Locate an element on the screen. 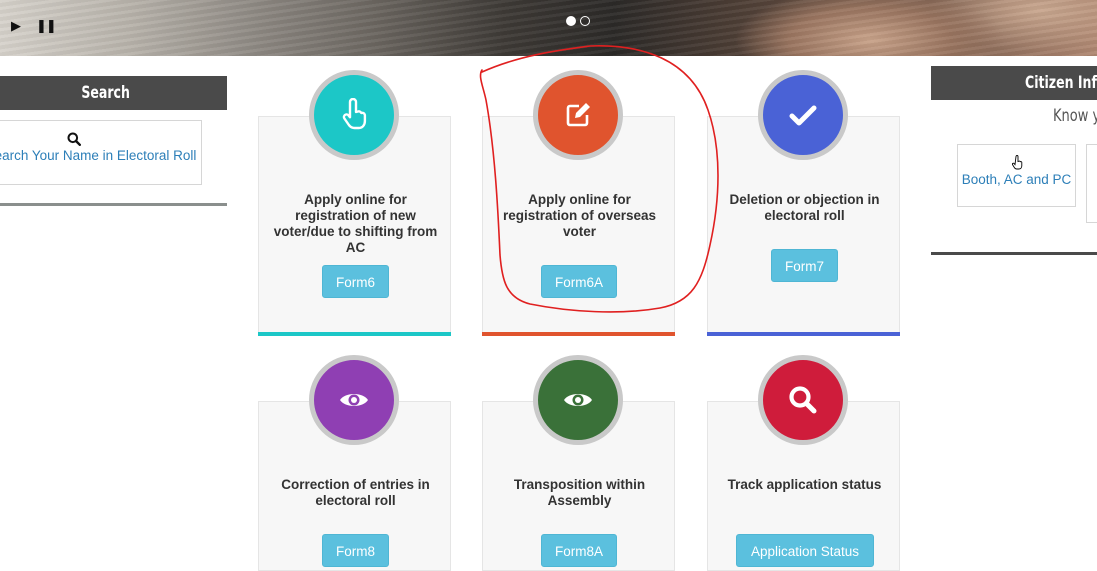 The width and height of the screenshot is (1097, 571). hand-pointer-icon is located at coordinates (354, 114).